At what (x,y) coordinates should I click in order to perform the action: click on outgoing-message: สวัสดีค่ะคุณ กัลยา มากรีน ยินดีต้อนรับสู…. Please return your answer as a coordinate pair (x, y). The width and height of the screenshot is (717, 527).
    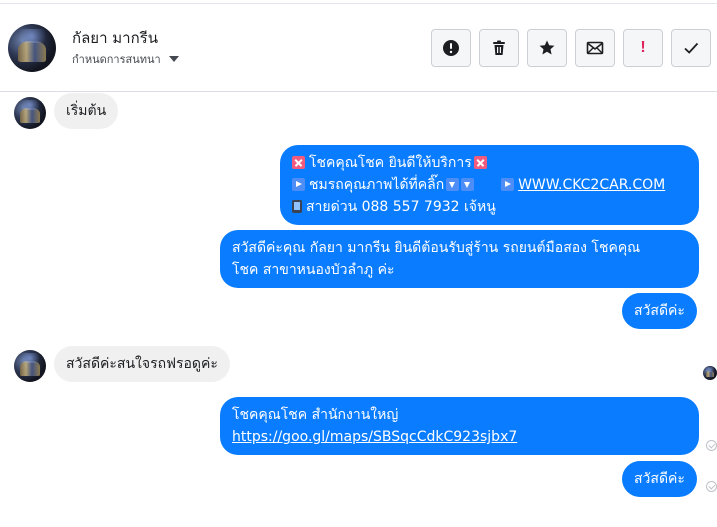
    Looking at the image, I should click on (459, 259).